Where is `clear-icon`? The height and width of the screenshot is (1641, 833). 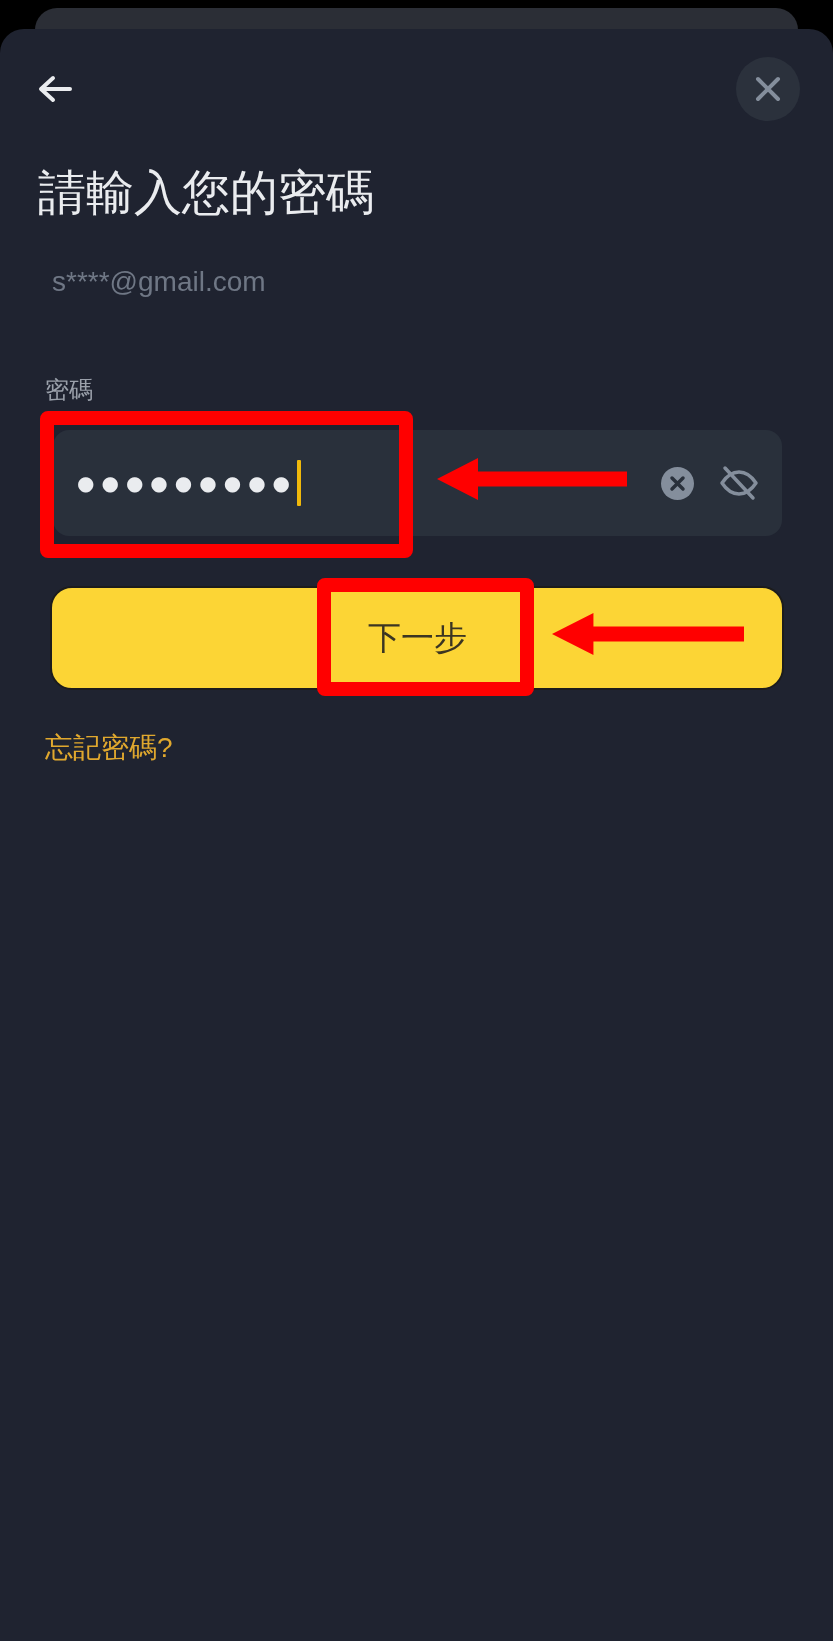
clear-icon is located at coordinates (677, 483).